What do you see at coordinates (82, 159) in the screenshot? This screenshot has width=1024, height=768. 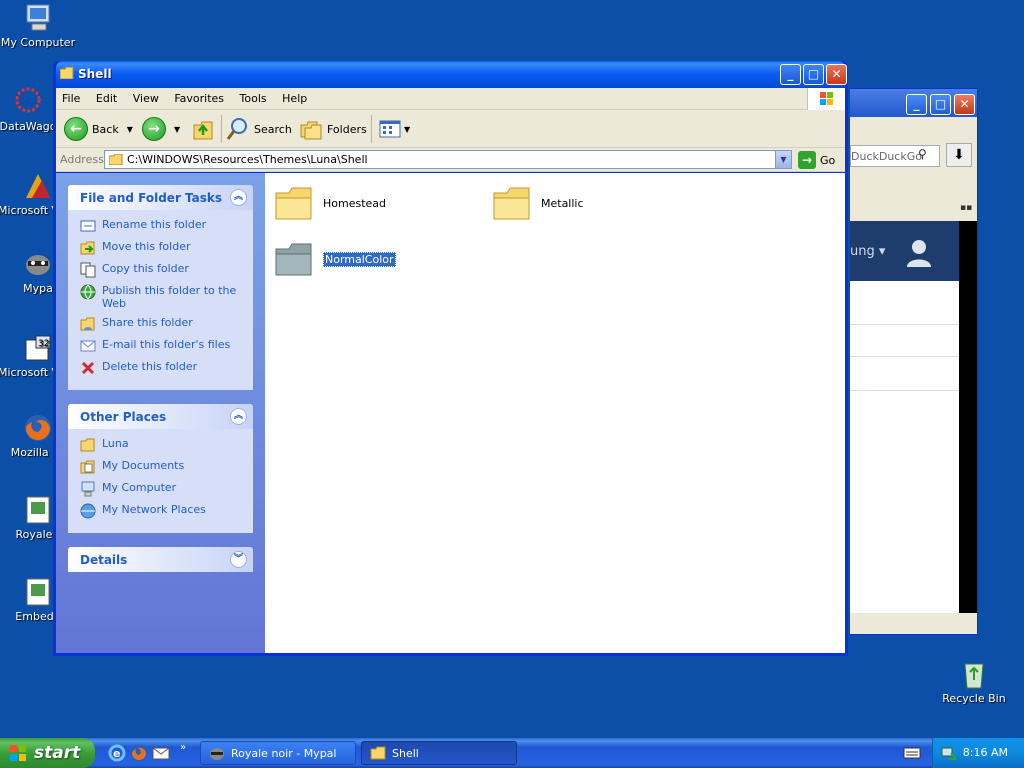 I see `address-label: Address` at bounding box center [82, 159].